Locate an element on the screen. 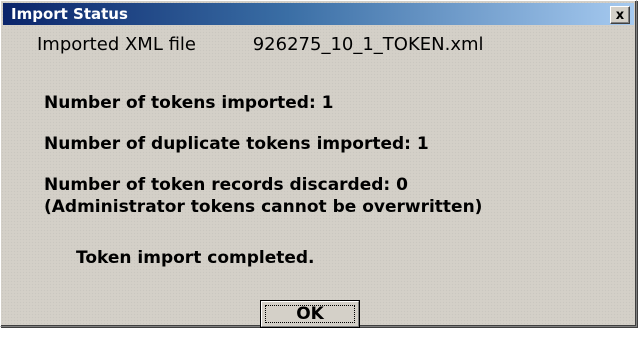 The height and width of the screenshot is (348, 639). close-icon: x is located at coordinates (620, 15).